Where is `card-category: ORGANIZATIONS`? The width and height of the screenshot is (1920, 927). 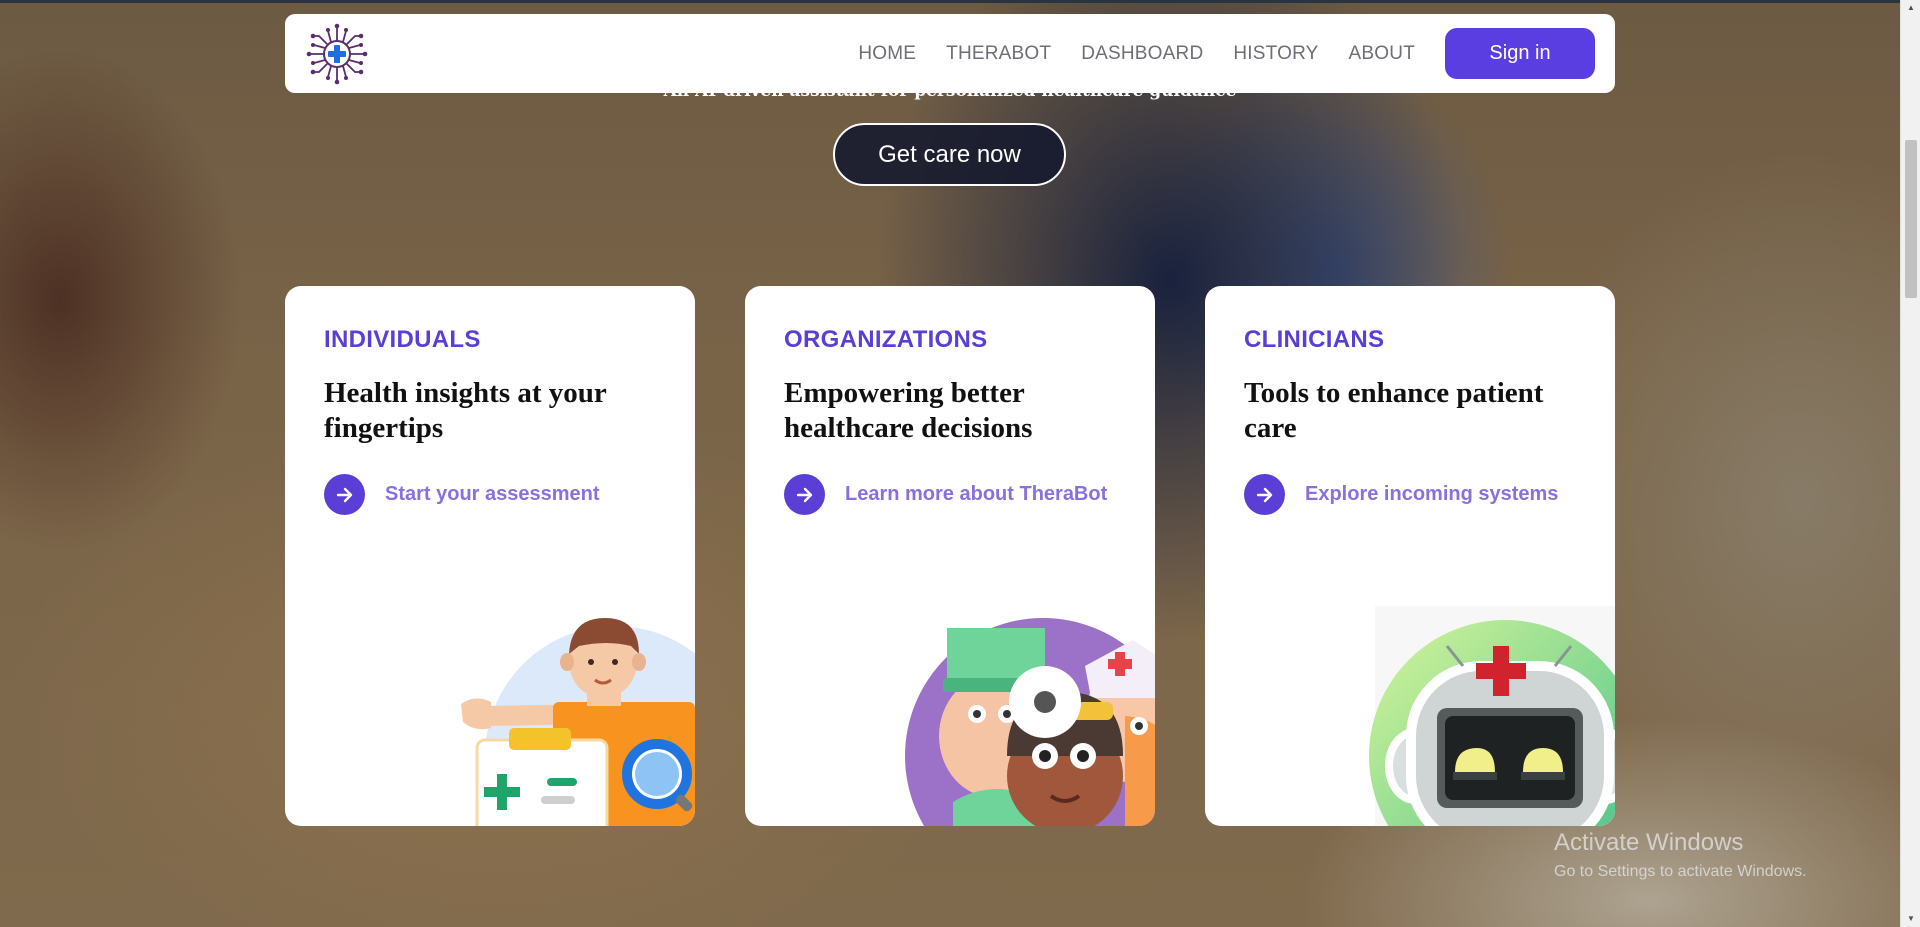
card-category: ORGANIZATIONS is located at coordinates (886, 339).